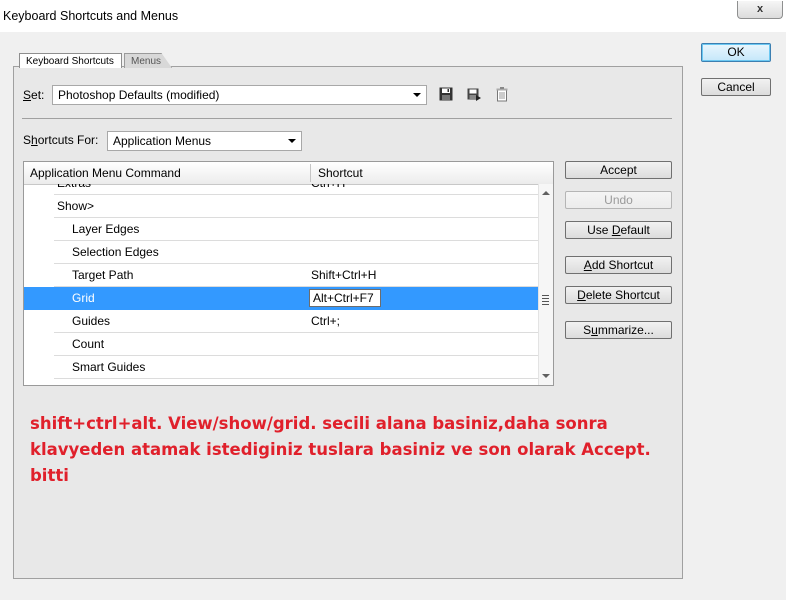  Describe the element at coordinates (618, 295) in the screenshot. I see `delete-shortcut-button: Delete Shortcut` at that location.